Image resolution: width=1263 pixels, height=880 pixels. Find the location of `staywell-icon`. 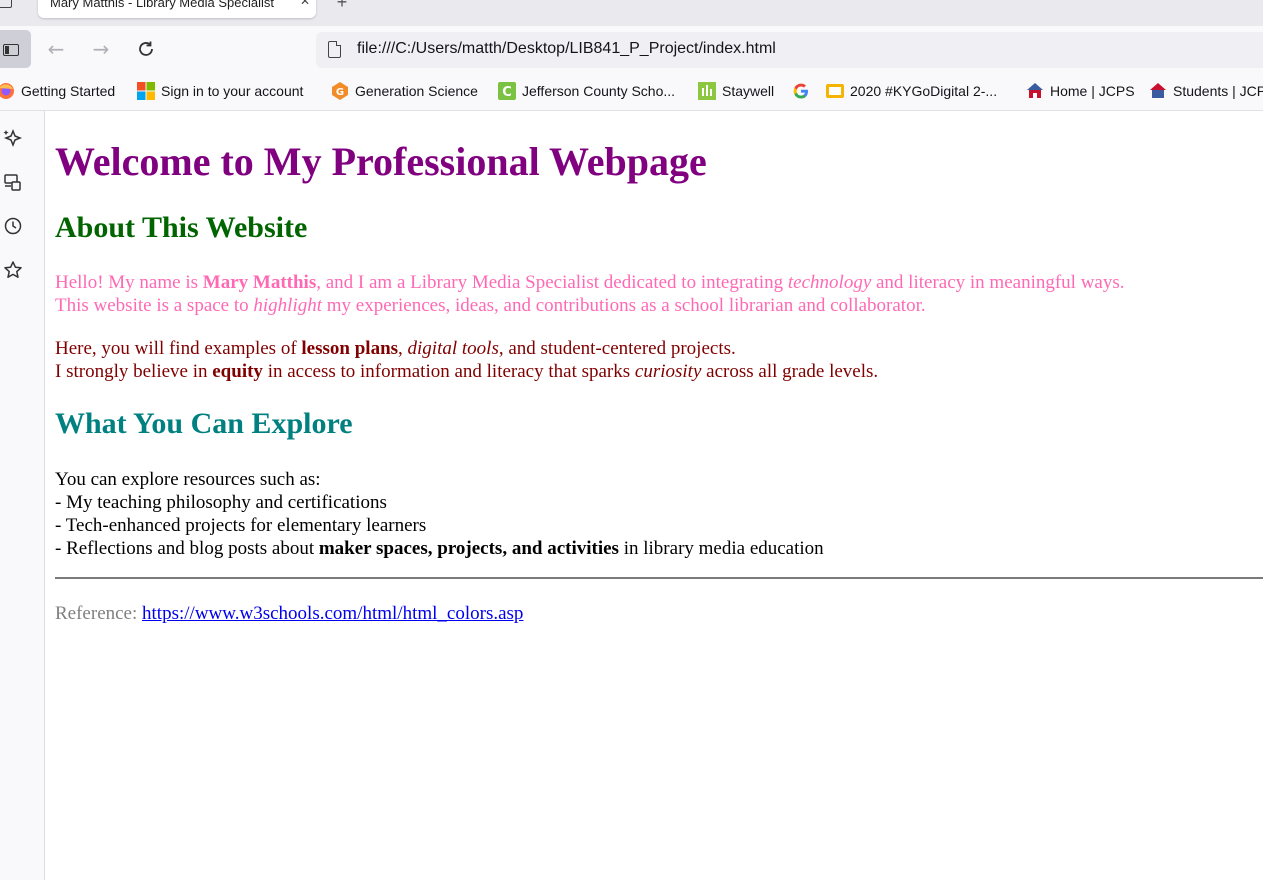

staywell-icon is located at coordinates (707, 91).